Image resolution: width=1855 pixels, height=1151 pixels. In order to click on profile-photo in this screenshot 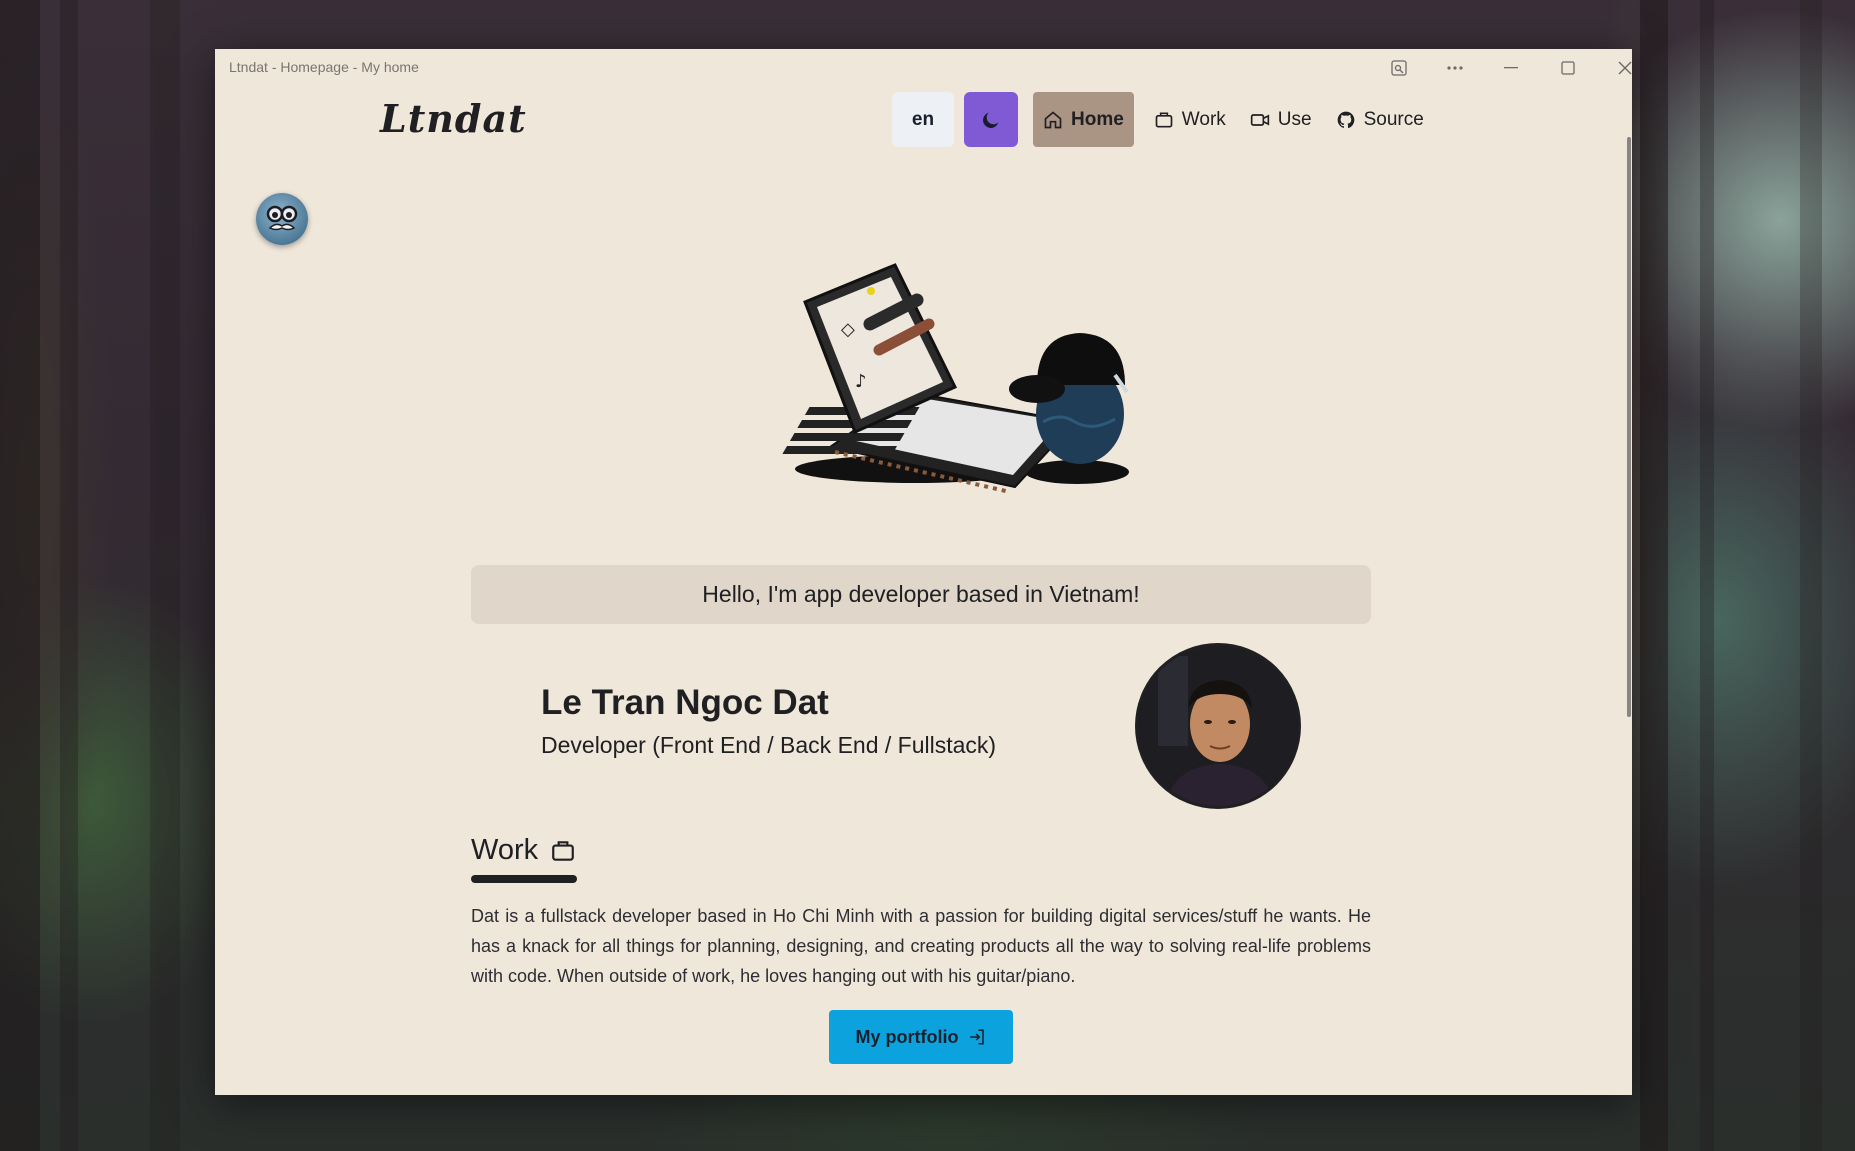, I will do `click(1218, 726)`.